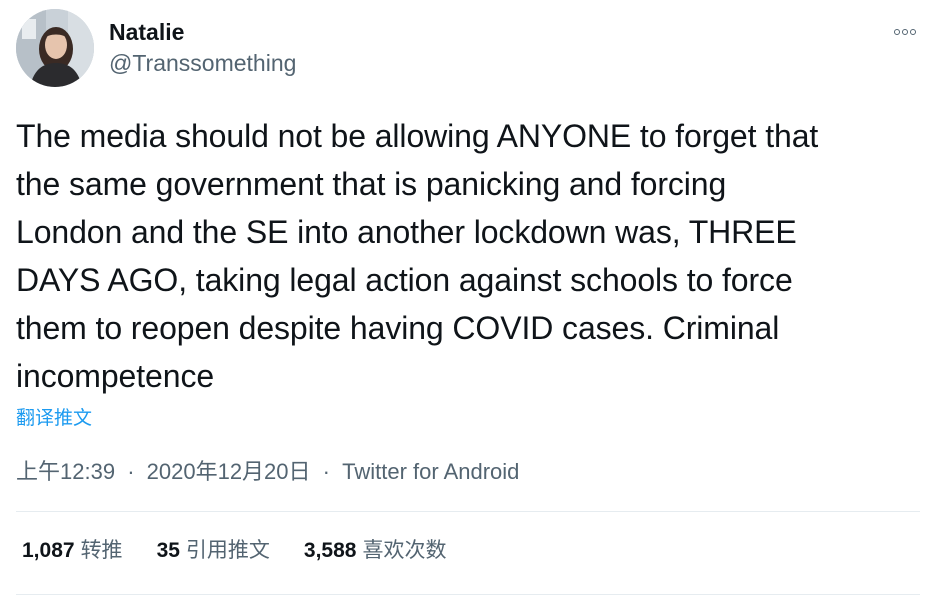 This screenshot has height=608, width=936. I want to click on quotes-stat: 35 引用推文, so click(213, 551).